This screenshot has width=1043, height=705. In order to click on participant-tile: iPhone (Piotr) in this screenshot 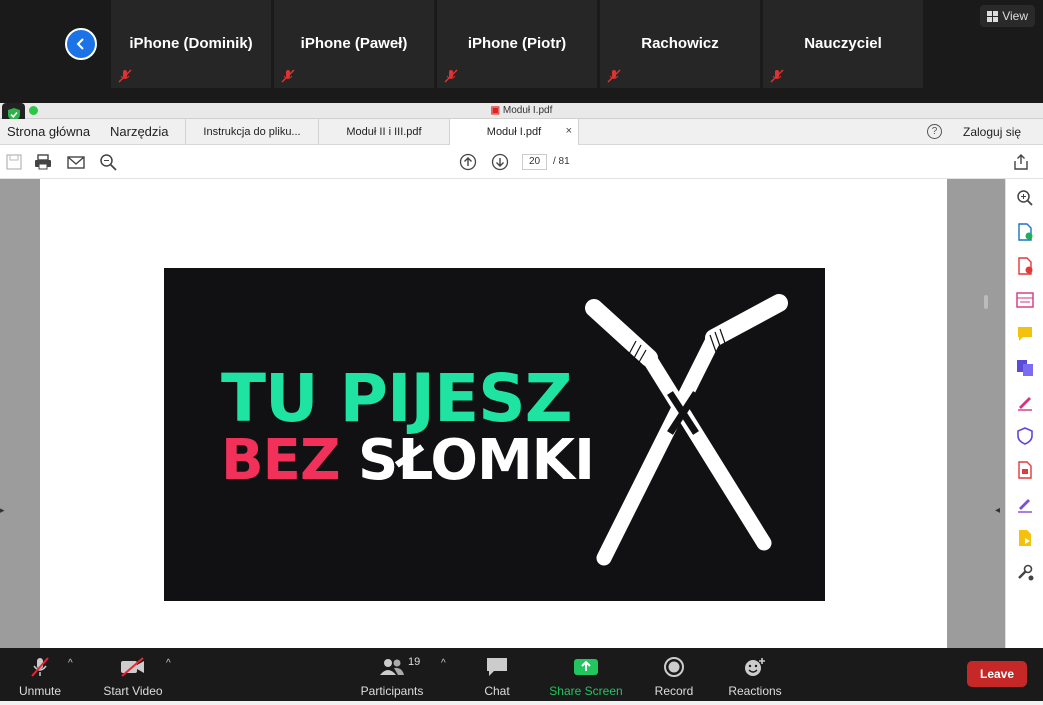, I will do `click(517, 44)`.